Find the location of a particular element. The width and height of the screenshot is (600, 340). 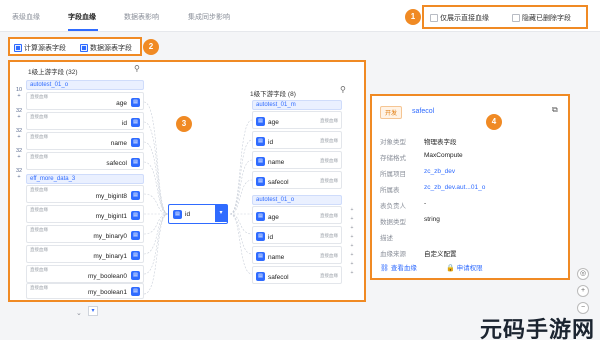

detail-value: 物理表字段 is located at coordinates (440, 142).